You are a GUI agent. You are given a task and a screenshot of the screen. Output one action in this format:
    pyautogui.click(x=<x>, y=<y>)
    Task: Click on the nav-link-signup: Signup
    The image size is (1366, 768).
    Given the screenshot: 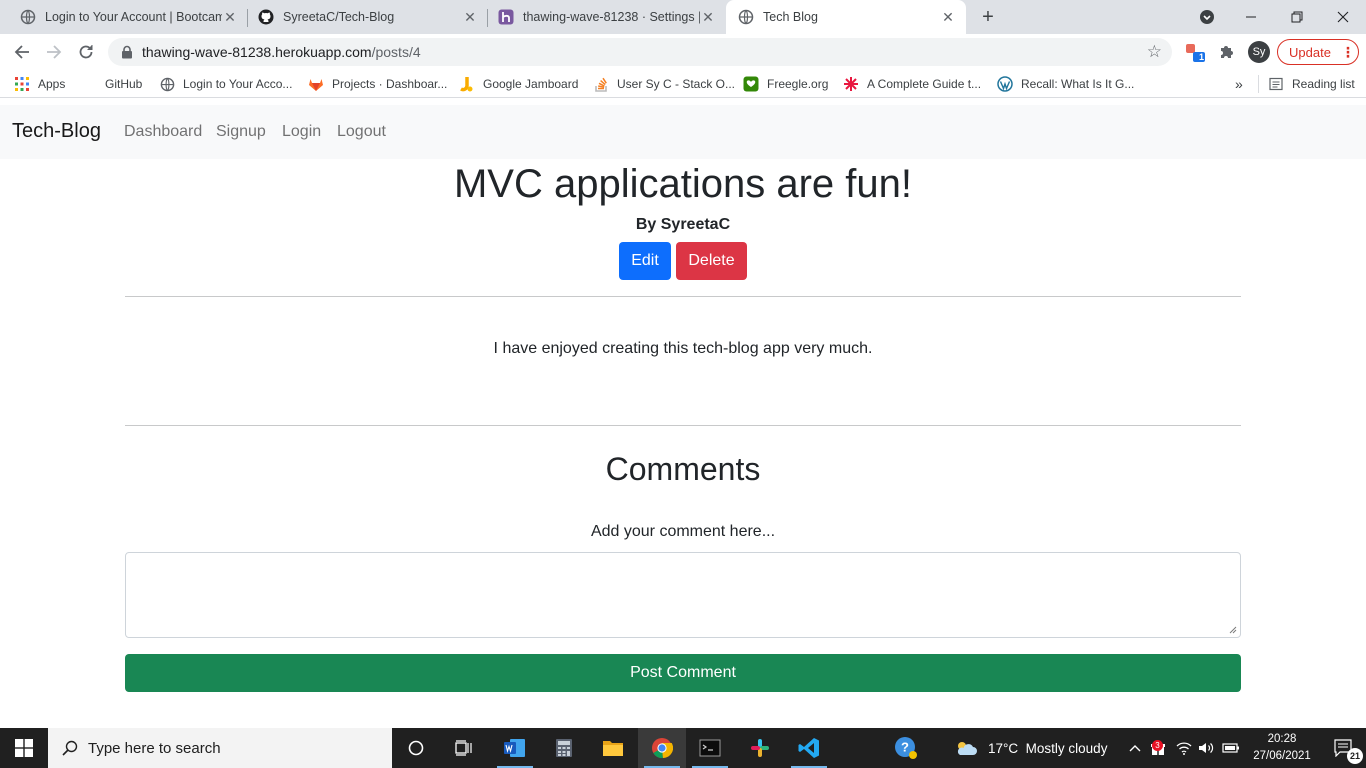 What is the action you would take?
    pyautogui.click(x=241, y=132)
    